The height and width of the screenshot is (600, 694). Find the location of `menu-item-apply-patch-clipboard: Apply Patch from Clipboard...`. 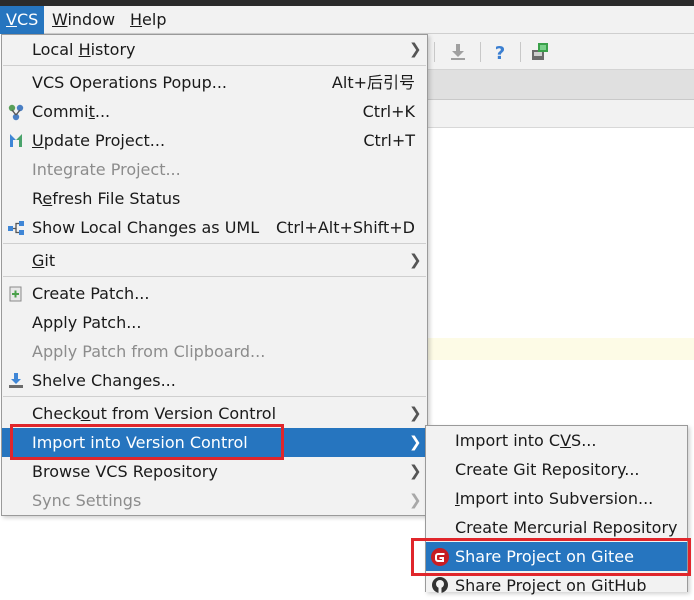

menu-item-apply-patch-clipboard: Apply Patch from Clipboard... is located at coordinates (214, 351).